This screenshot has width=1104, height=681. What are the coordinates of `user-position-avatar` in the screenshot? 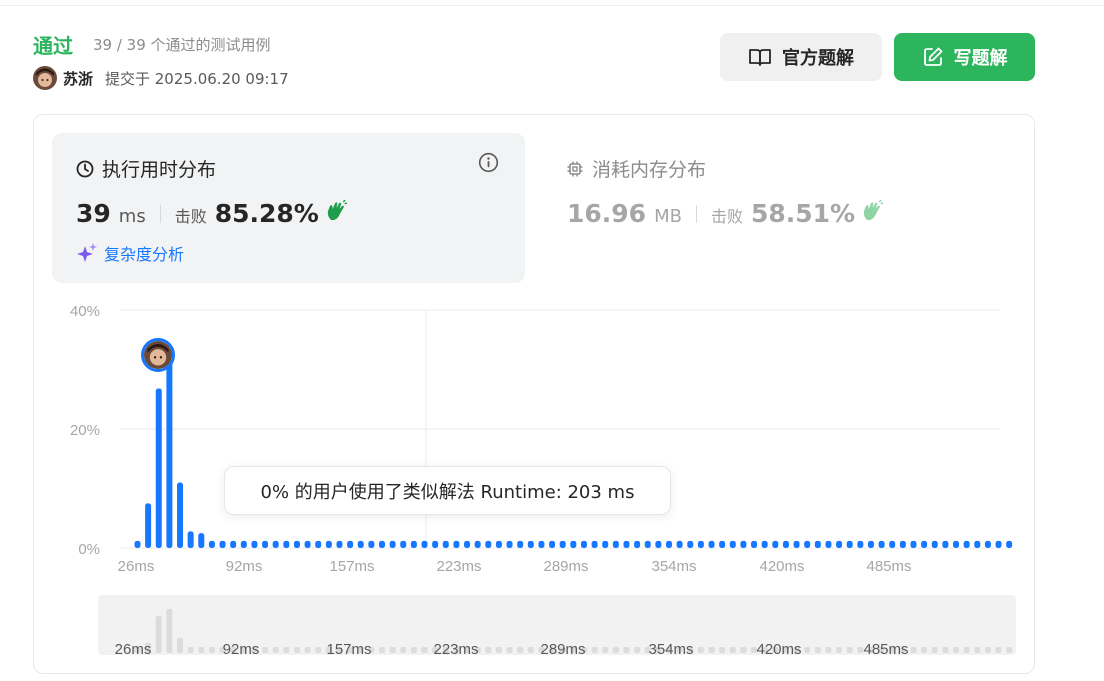 It's located at (158, 355).